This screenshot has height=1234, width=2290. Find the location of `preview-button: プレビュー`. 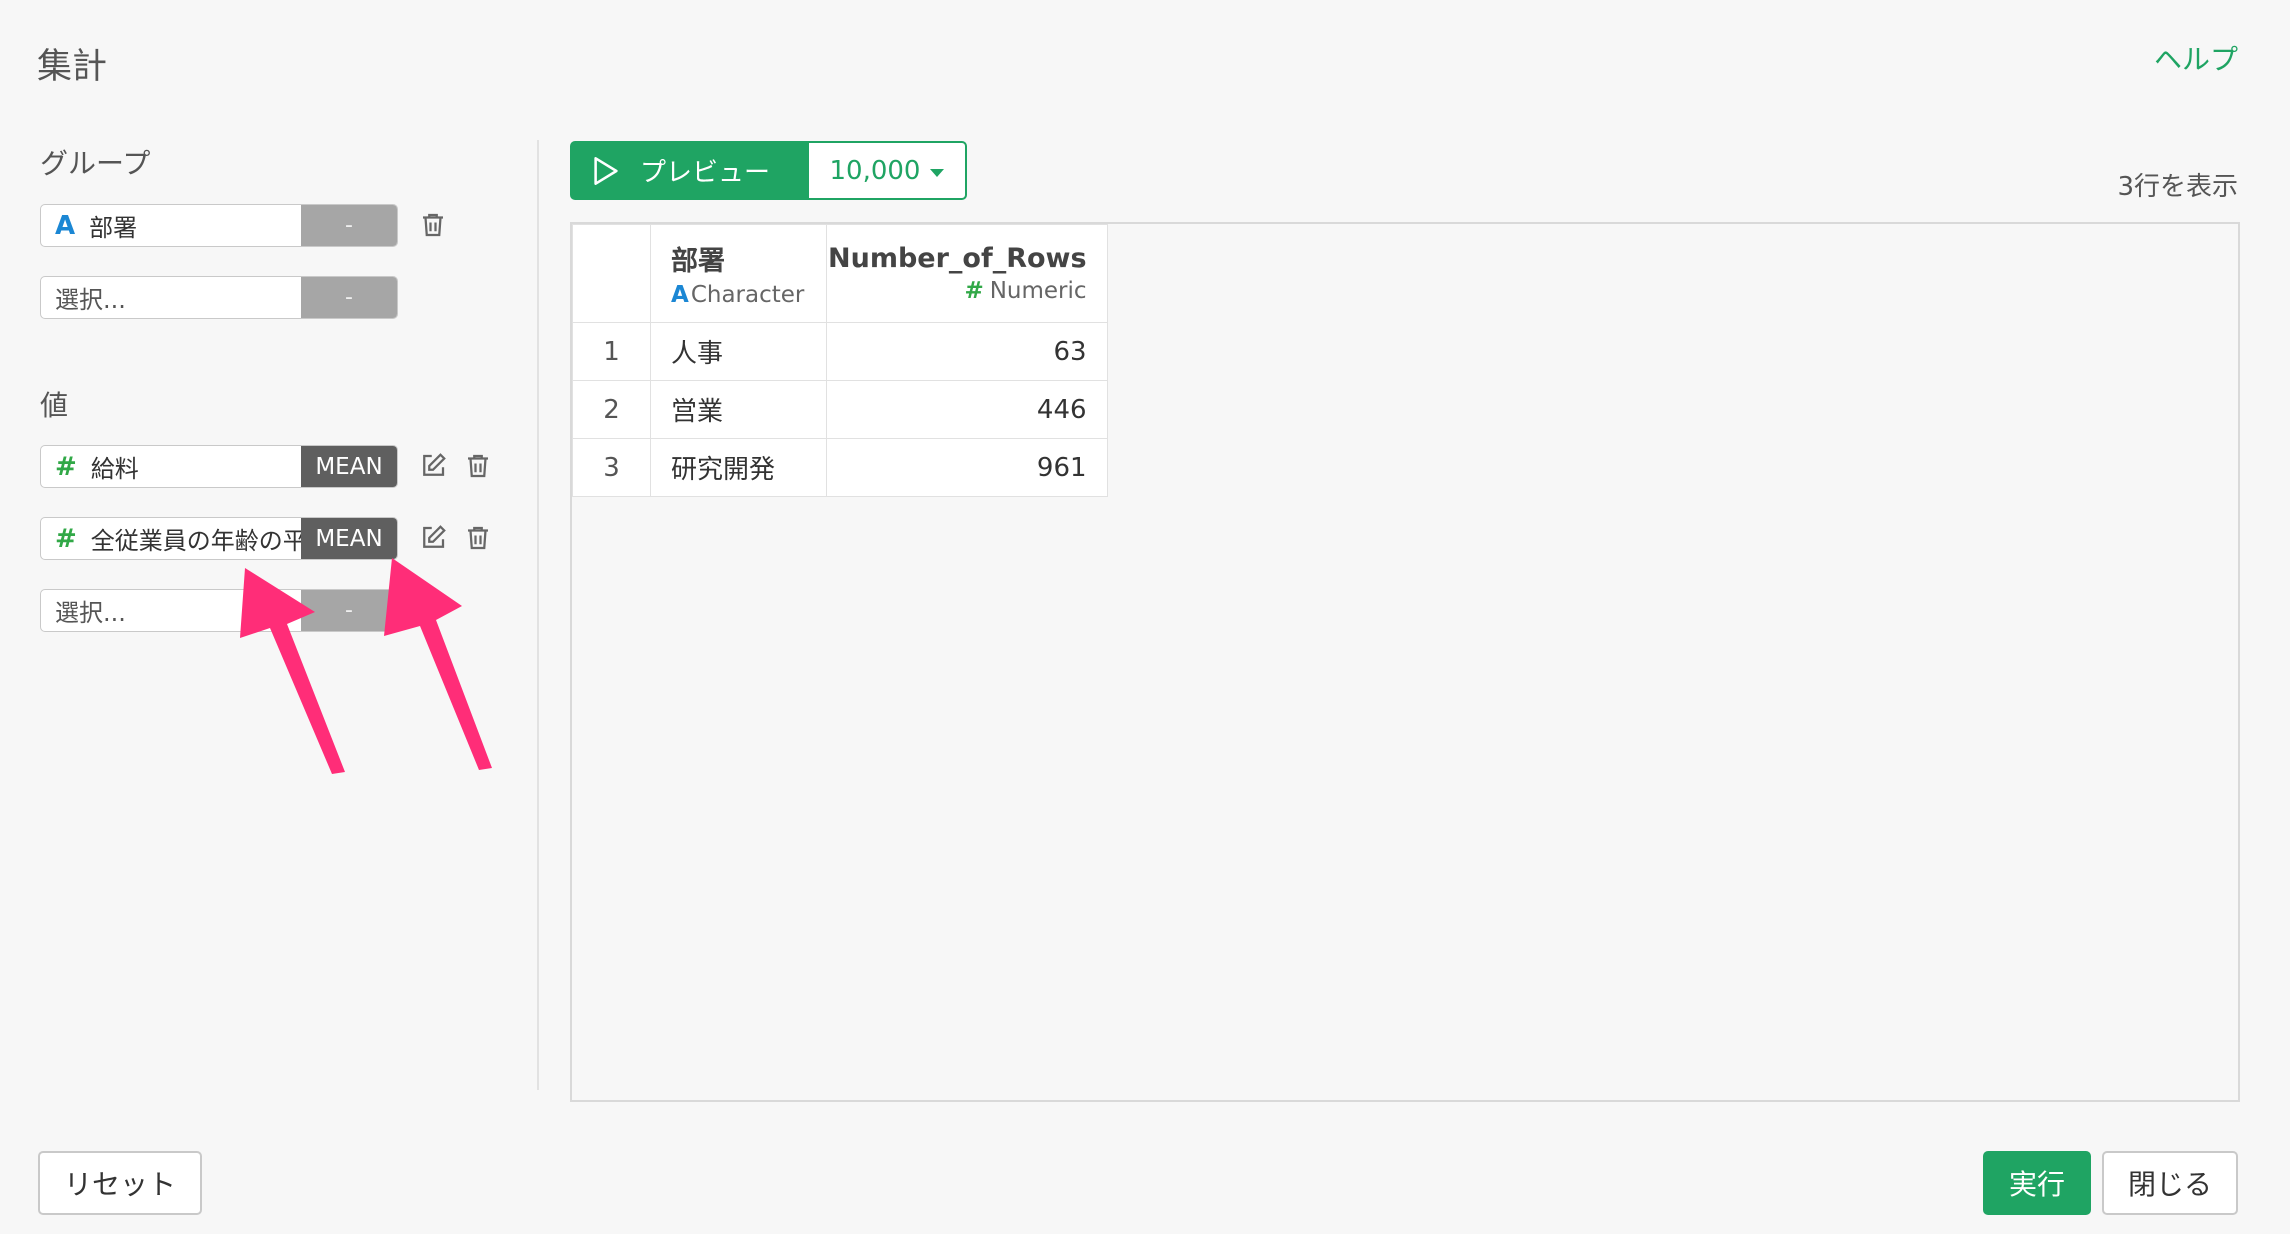

preview-button: プレビュー is located at coordinates (689, 170).